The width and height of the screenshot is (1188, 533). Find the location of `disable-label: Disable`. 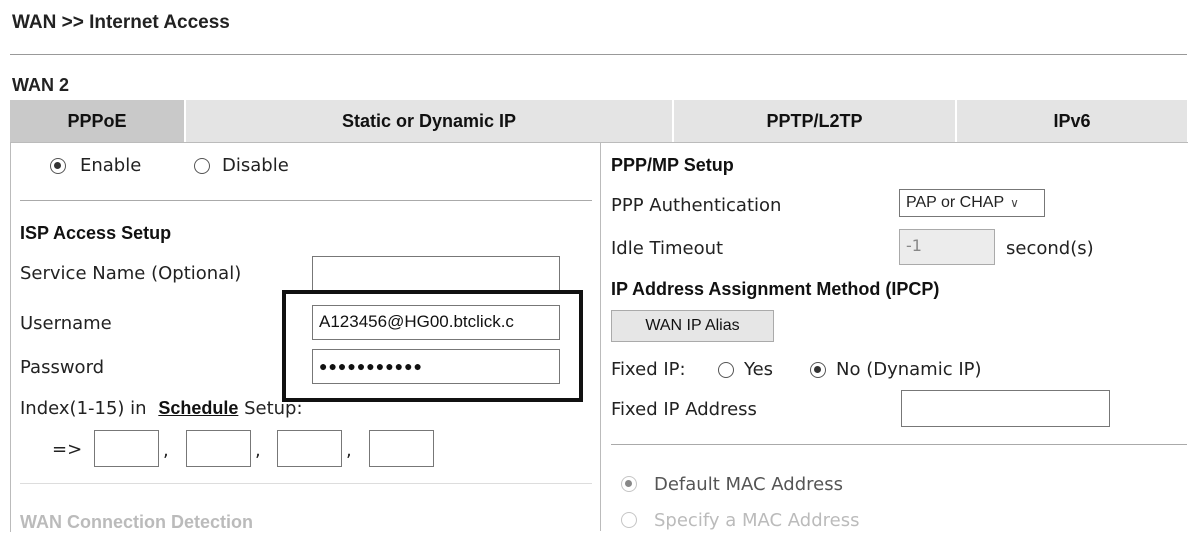

disable-label: Disable is located at coordinates (255, 165).